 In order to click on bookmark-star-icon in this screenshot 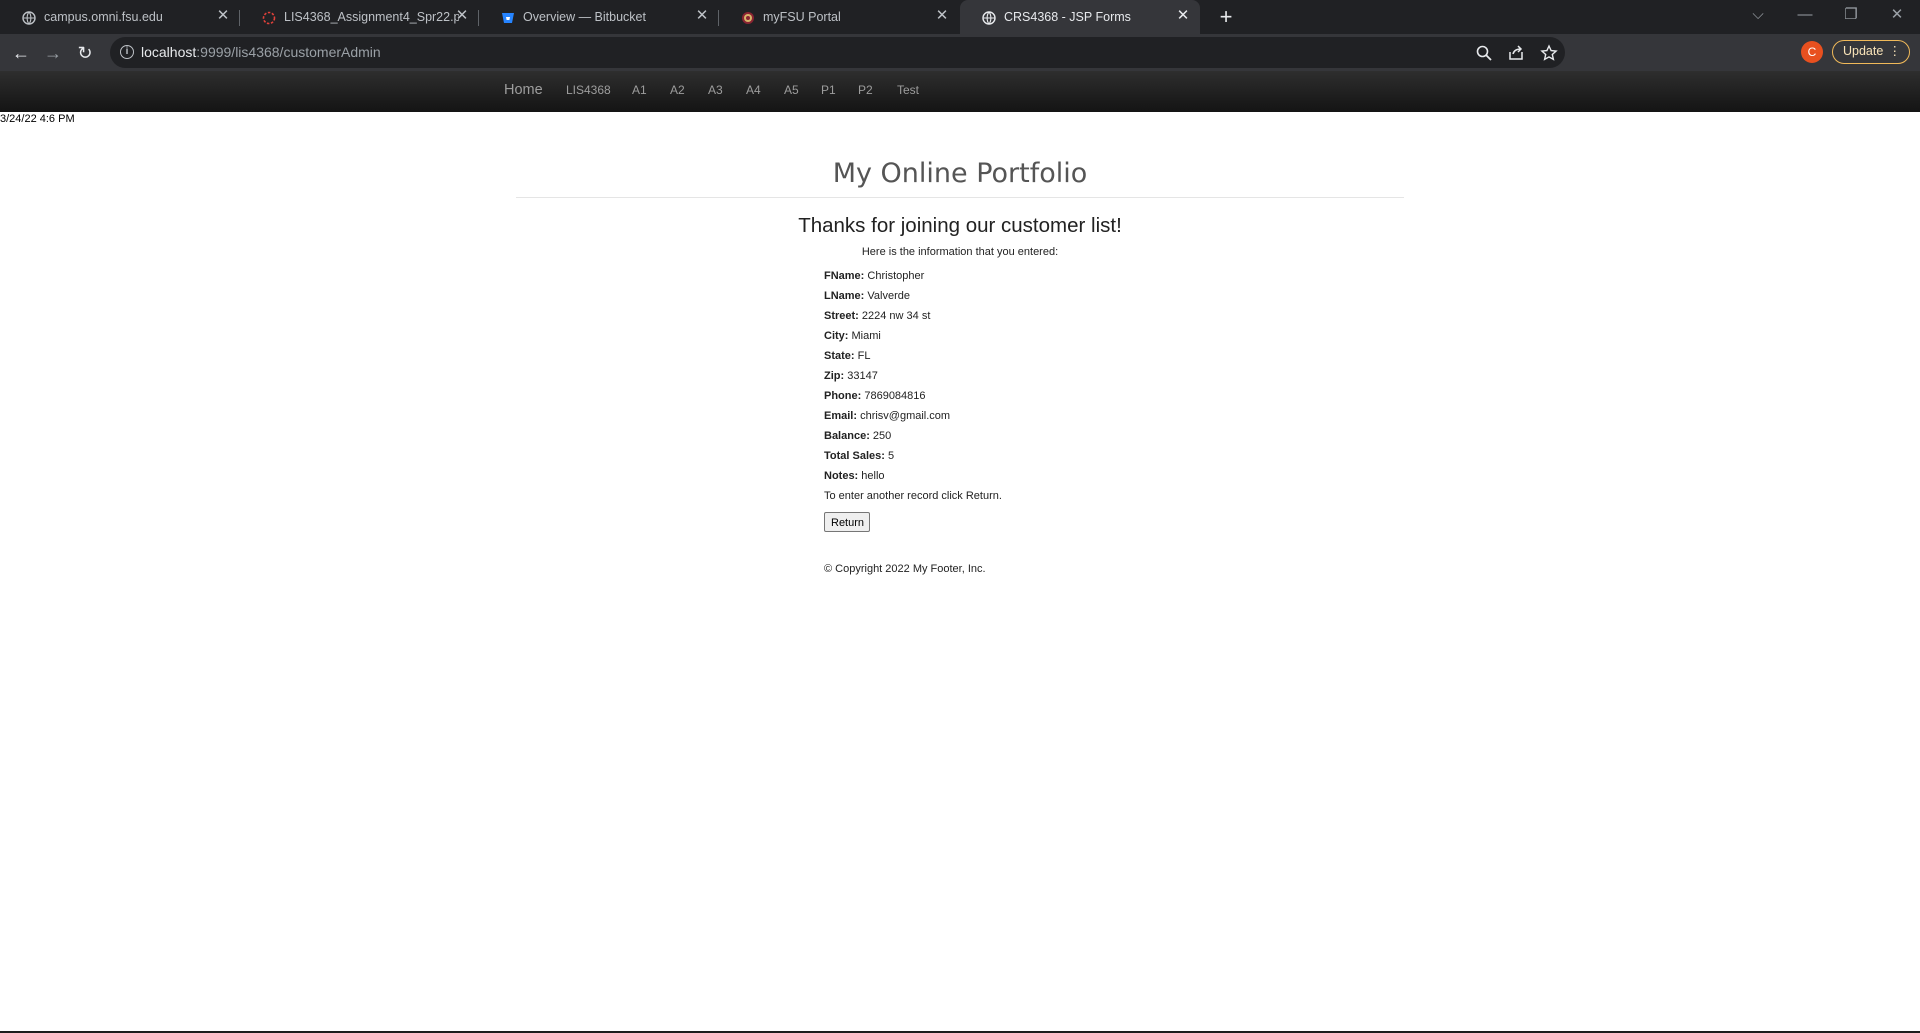, I will do `click(1549, 53)`.